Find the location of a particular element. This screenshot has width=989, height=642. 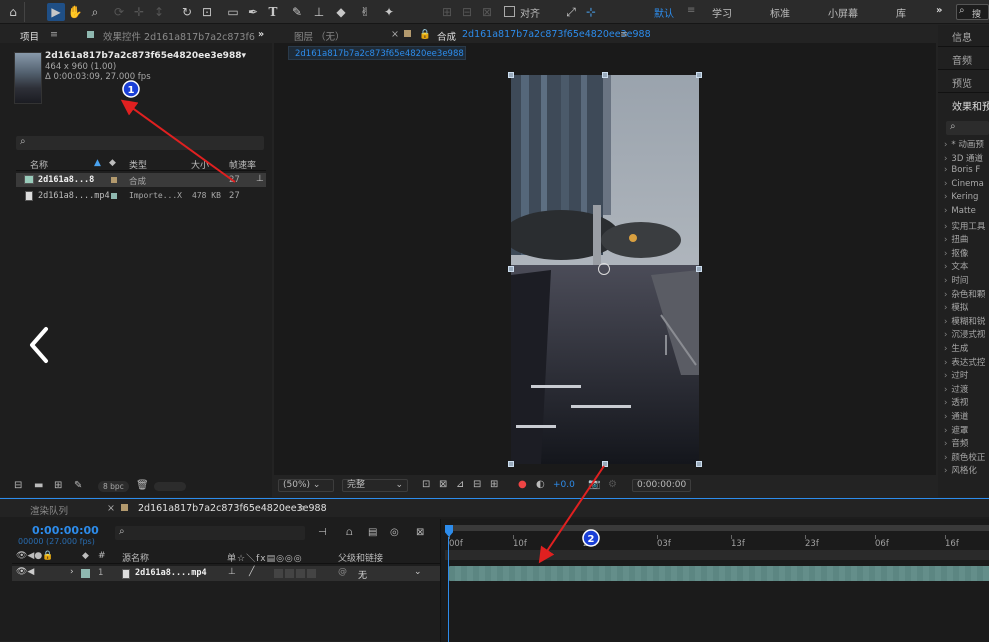

effect-category: 表达式控 is located at coordinates (964, 362).